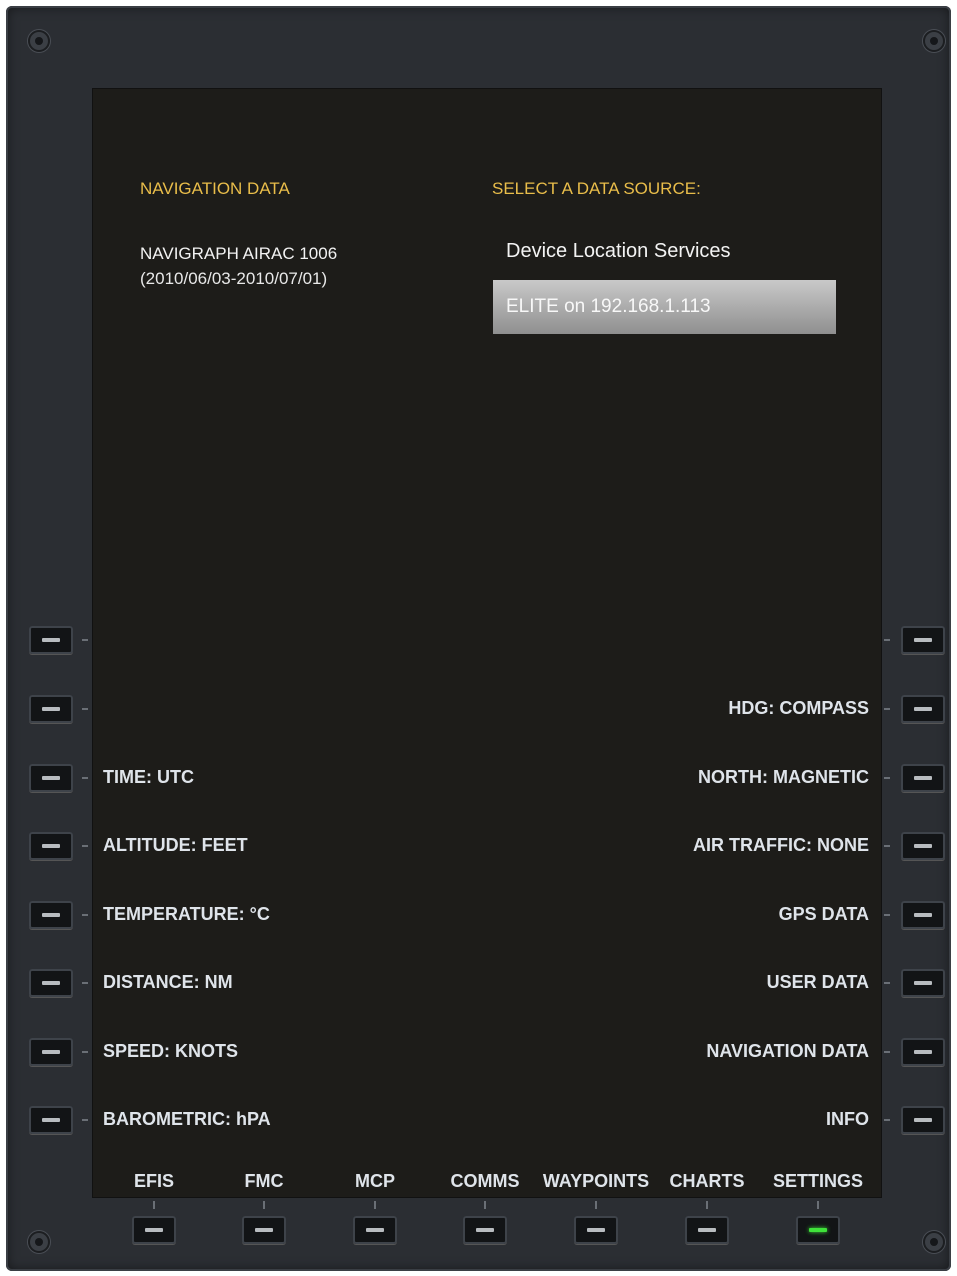 The width and height of the screenshot is (957, 1276). What do you see at coordinates (798, 708) in the screenshot?
I see `right-key-label-2: HDG: COMPASS` at bounding box center [798, 708].